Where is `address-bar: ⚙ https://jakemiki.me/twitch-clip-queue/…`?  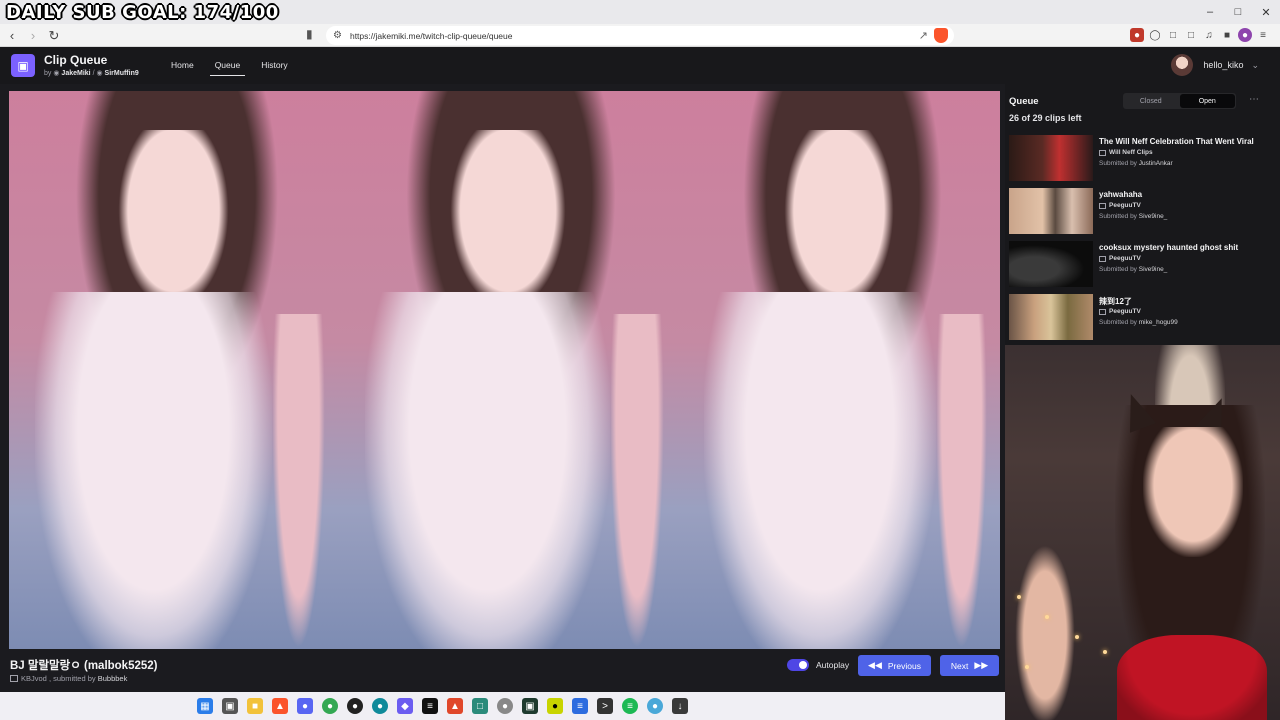
address-bar: ⚙ https://jakemiki.me/twitch-clip-queue/… is located at coordinates (640, 35).